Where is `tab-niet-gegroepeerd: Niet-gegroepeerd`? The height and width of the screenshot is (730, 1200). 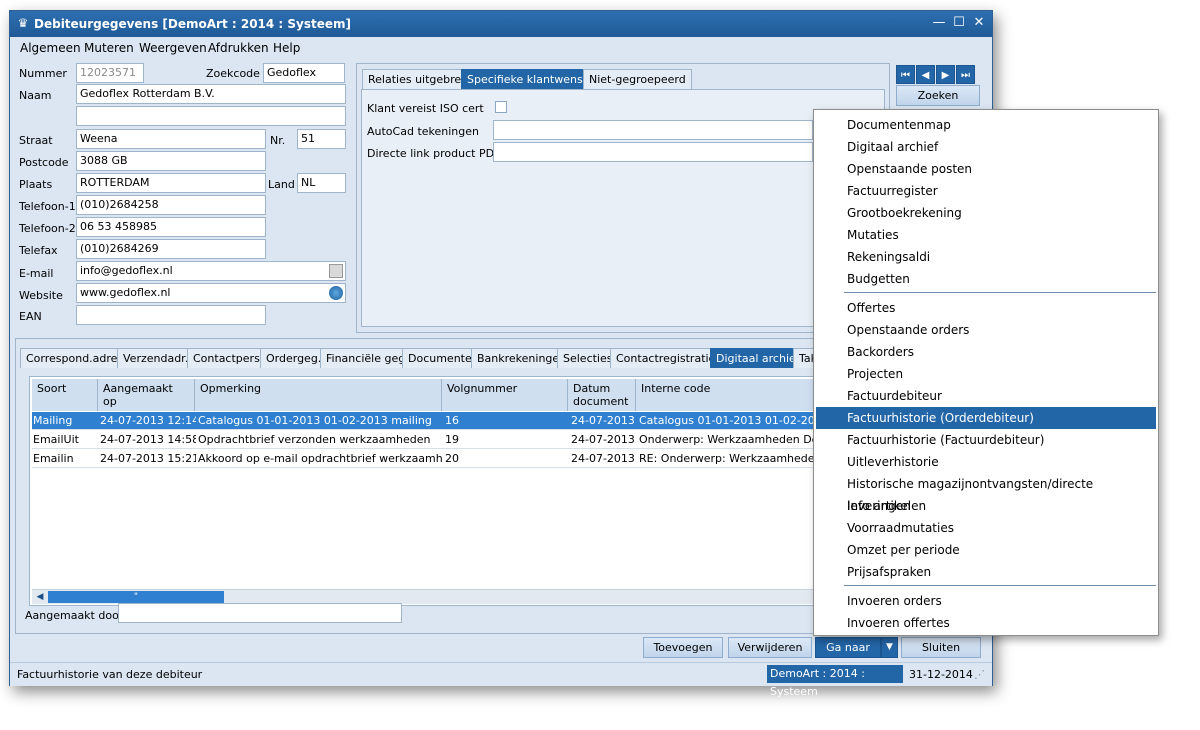
tab-niet-gegroepeerd: Niet-gegroepeerd is located at coordinates (637, 79).